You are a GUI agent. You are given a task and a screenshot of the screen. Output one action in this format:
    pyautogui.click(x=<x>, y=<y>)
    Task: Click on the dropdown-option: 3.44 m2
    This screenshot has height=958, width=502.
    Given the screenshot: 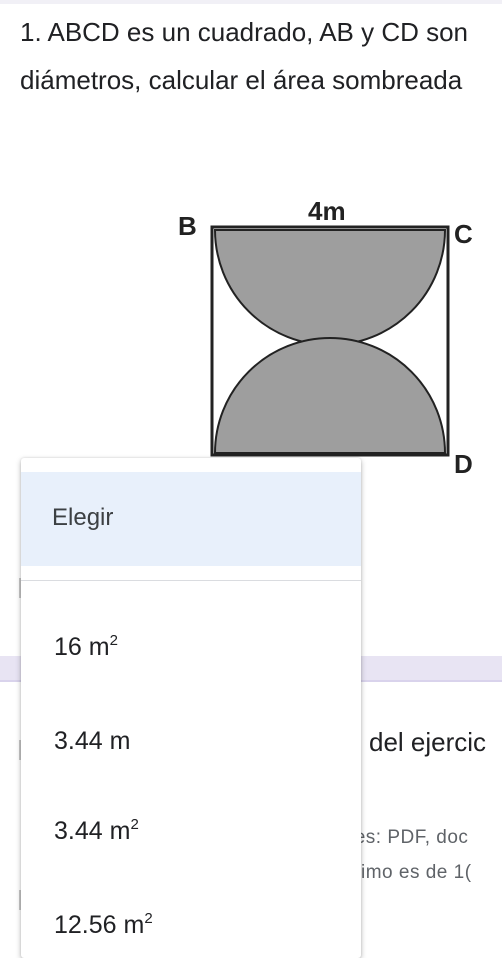 What is the action you would take?
    pyautogui.click(x=96, y=831)
    